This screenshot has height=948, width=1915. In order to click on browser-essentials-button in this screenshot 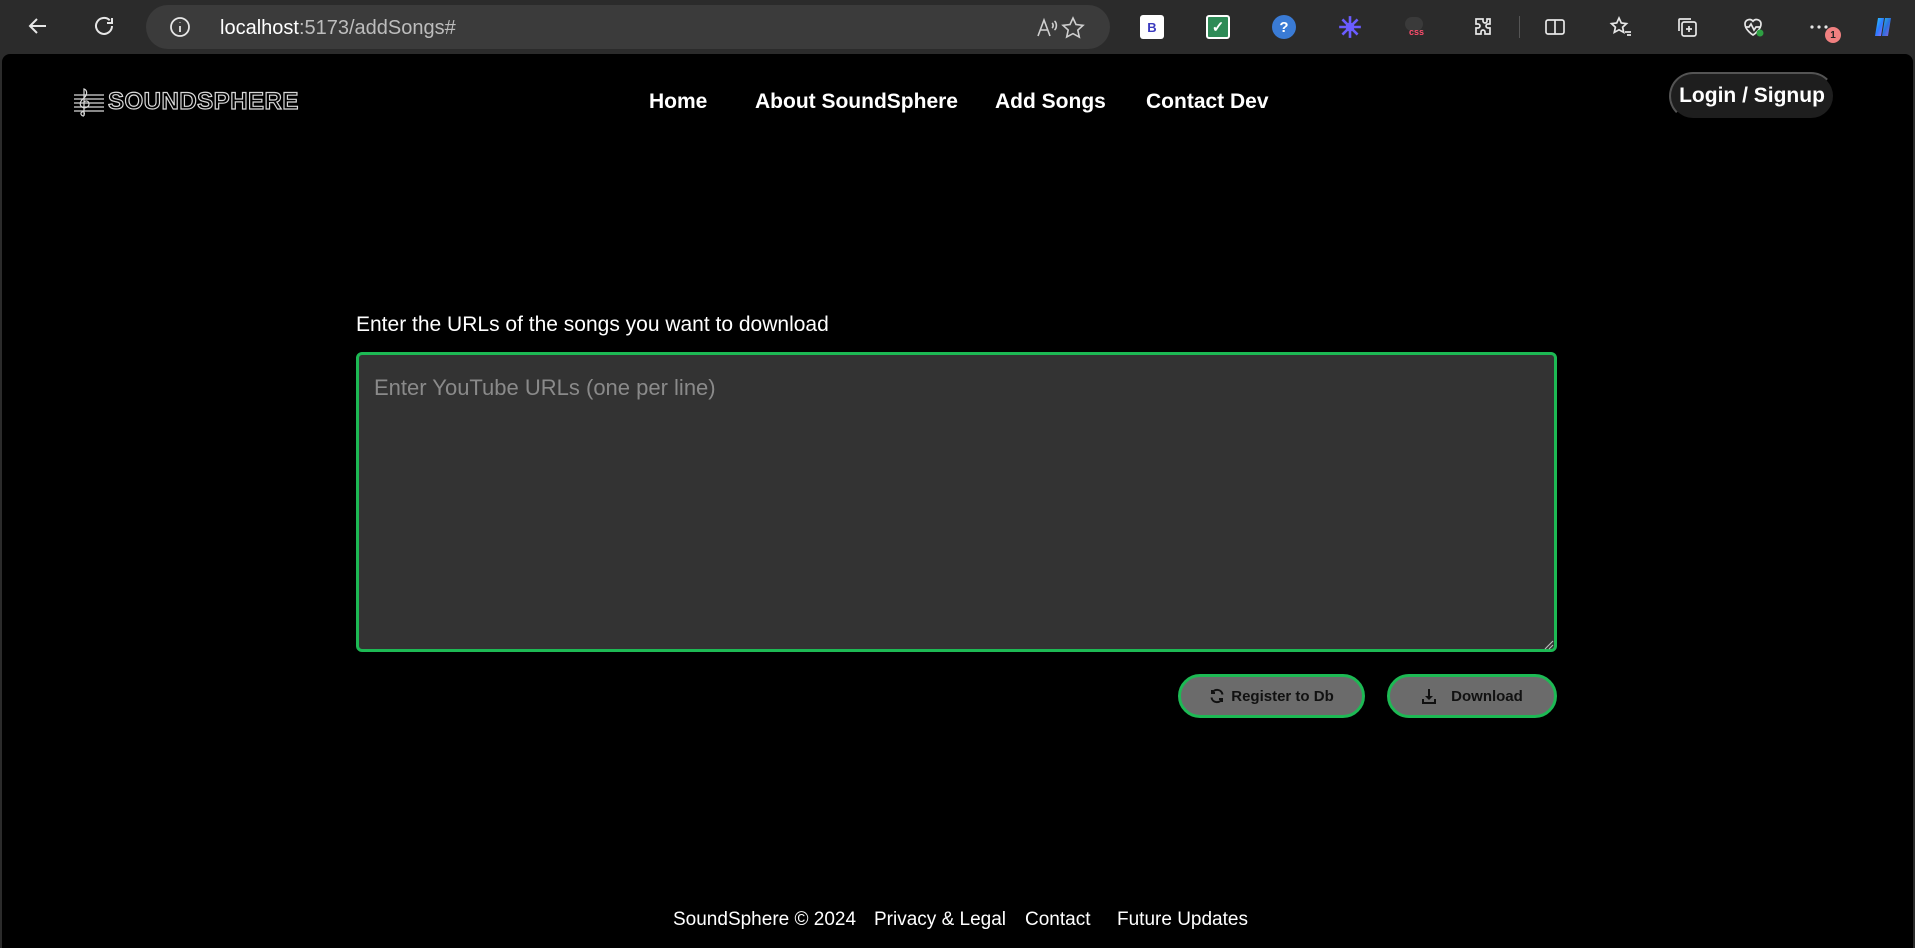, I will do `click(1753, 27)`.